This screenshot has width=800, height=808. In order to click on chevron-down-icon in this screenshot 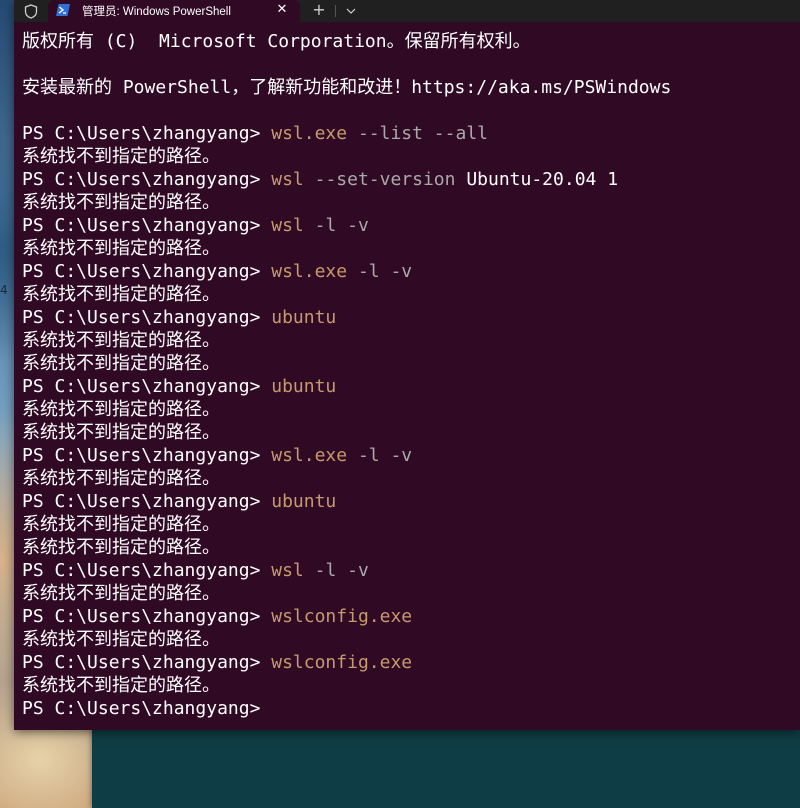, I will do `click(351, 11)`.